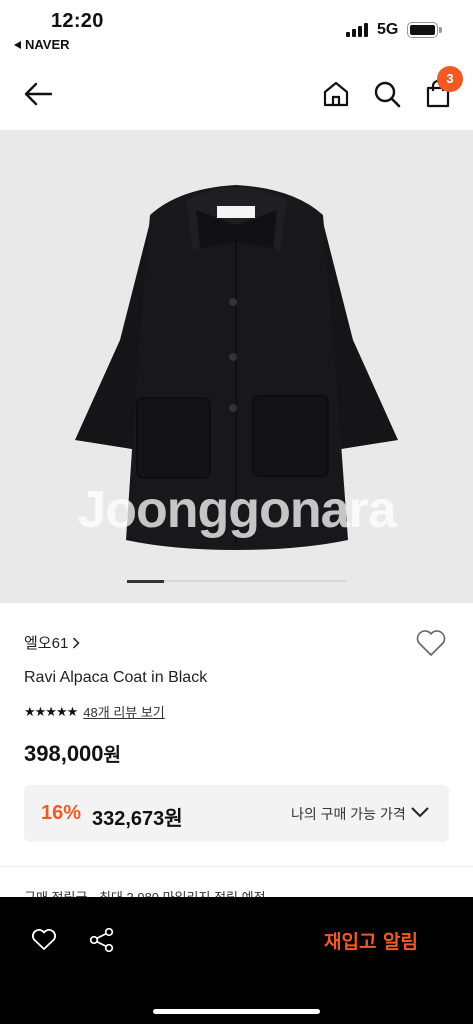 This screenshot has height=1024, width=473. I want to click on product-price: 398,000원, so click(72, 753).